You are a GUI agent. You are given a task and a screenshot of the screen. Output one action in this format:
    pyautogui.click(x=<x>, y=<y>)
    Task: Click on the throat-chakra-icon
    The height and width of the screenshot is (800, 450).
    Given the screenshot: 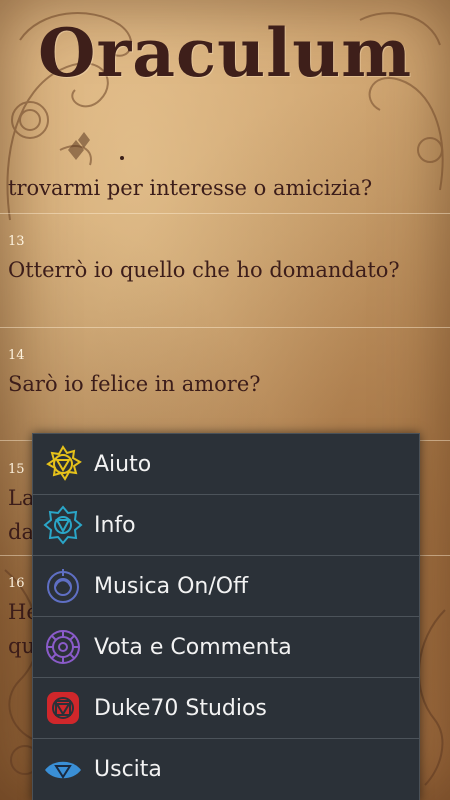 What is the action you would take?
    pyautogui.click(x=63, y=525)
    